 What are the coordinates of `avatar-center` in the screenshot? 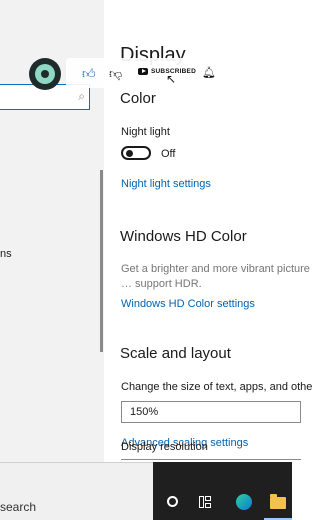 It's located at (45, 74).